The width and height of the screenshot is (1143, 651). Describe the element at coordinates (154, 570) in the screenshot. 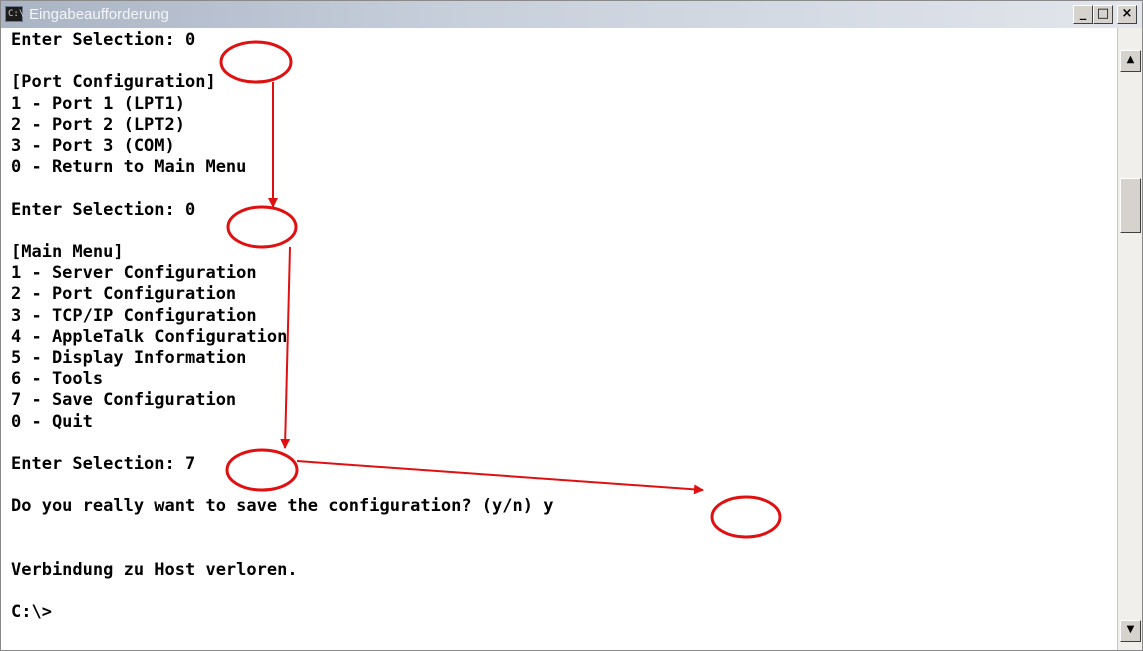

I see `console-line: Verbindung zu Host verloren.` at that location.